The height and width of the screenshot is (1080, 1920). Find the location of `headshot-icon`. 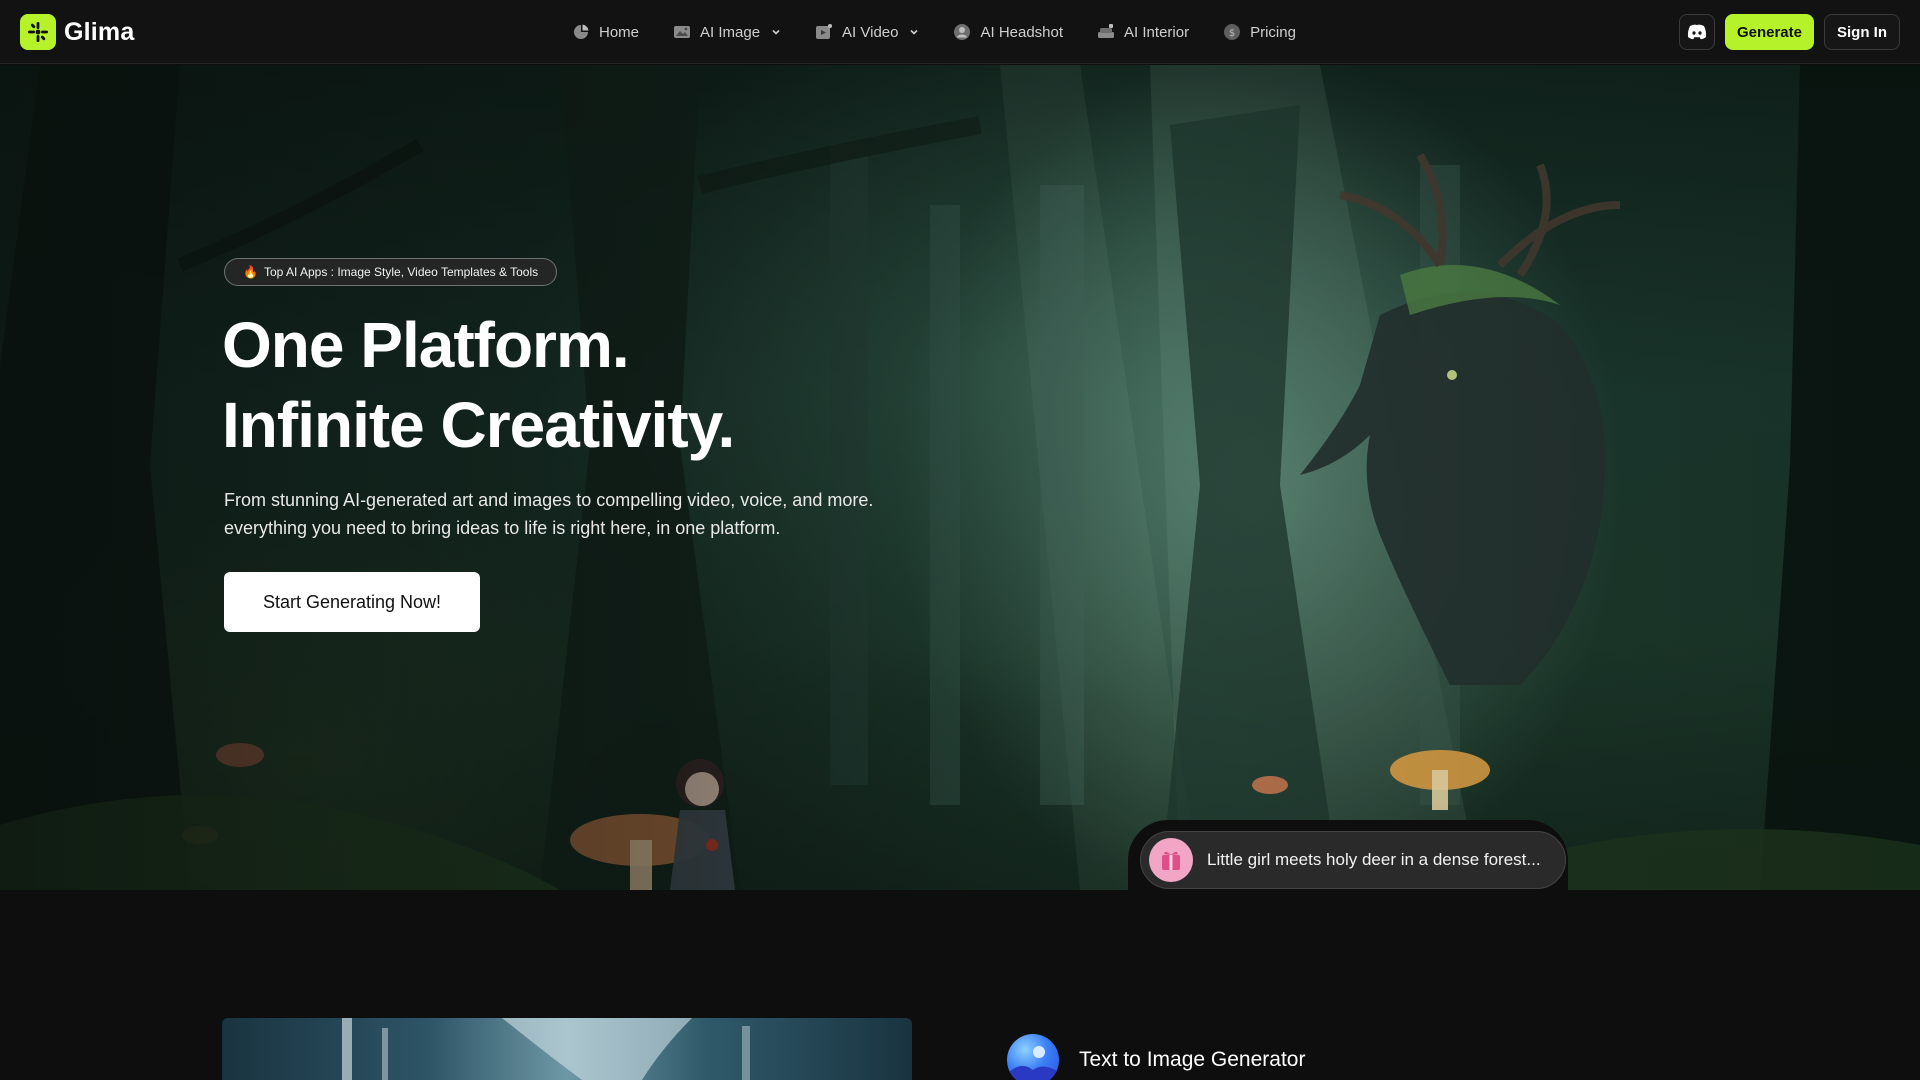

headshot-icon is located at coordinates (962, 32).